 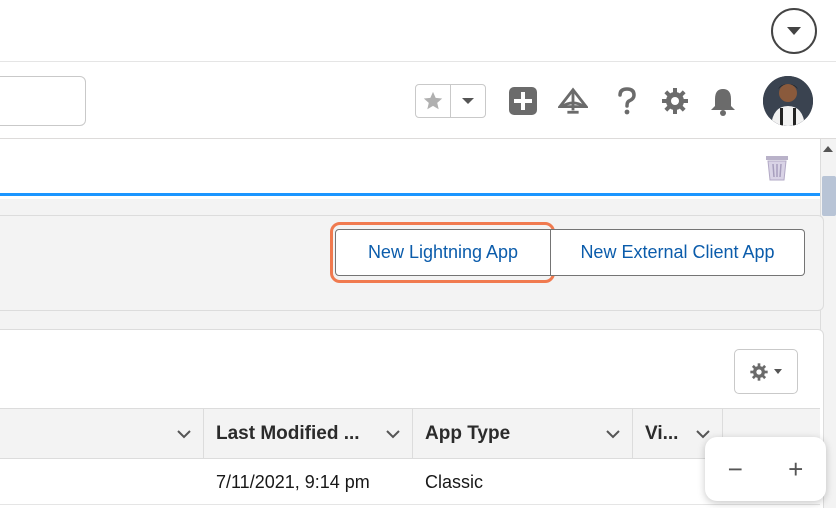 I want to click on favorites-dropdown-icon, so click(x=467, y=101).